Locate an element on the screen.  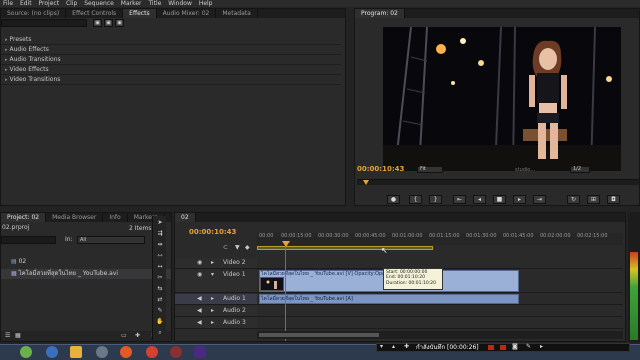
tab-effects: Effects is located at coordinates (140, 13).